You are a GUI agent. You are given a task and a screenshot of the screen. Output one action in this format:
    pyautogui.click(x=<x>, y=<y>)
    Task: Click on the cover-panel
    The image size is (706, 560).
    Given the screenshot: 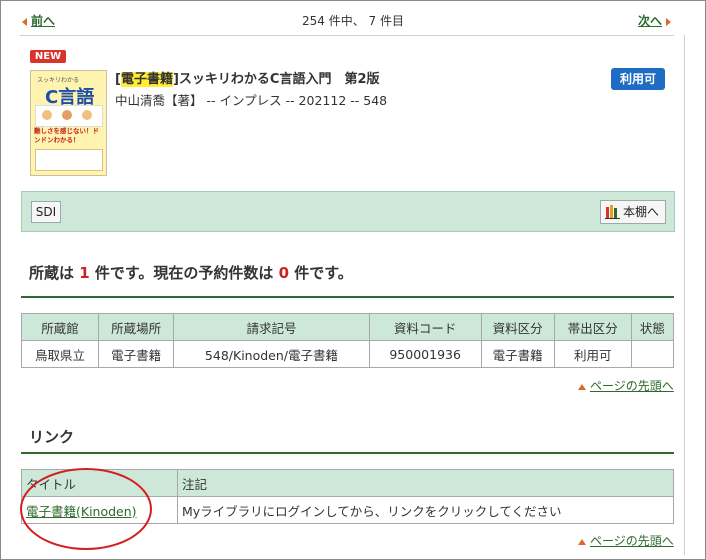 What is the action you would take?
    pyautogui.click(x=69, y=160)
    